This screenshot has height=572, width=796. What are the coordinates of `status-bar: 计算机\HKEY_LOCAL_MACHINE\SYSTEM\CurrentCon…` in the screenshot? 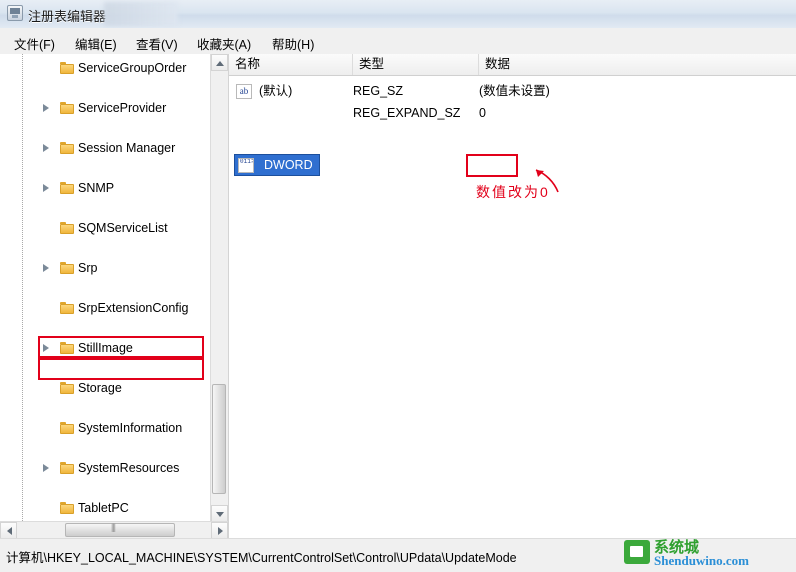 It's located at (398, 555).